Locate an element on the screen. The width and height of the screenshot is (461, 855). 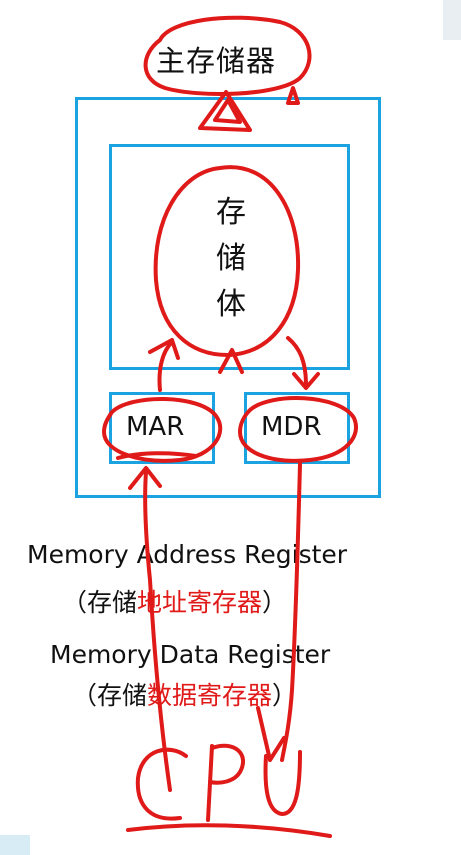
storage-body-char: 体 is located at coordinates (231, 304).